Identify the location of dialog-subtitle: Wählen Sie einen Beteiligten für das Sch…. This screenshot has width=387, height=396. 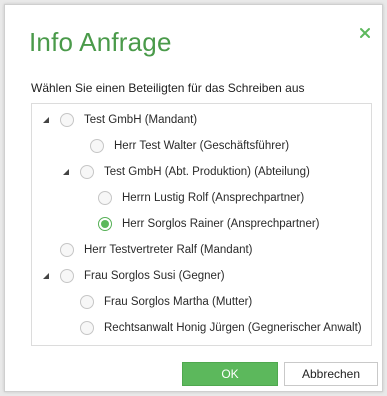
(168, 88).